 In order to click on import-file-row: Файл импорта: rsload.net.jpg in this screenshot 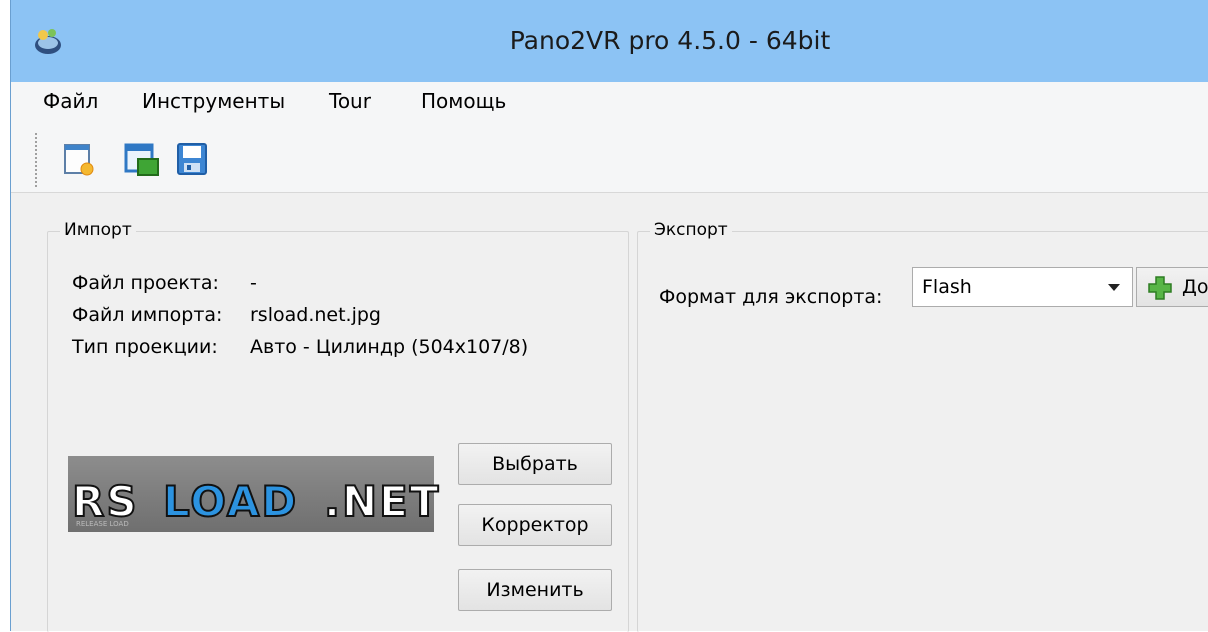, I will do `click(226, 315)`.